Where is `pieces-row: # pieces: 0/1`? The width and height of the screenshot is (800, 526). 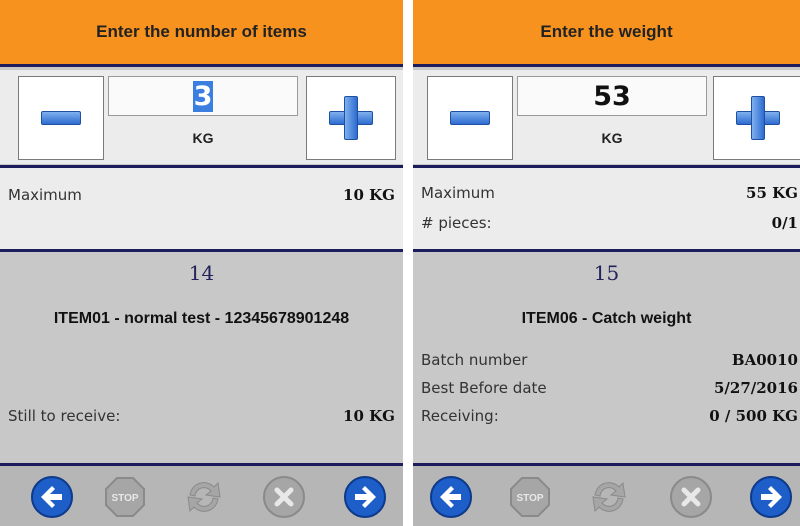
pieces-row: # pieces: 0/1 is located at coordinates (609, 223).